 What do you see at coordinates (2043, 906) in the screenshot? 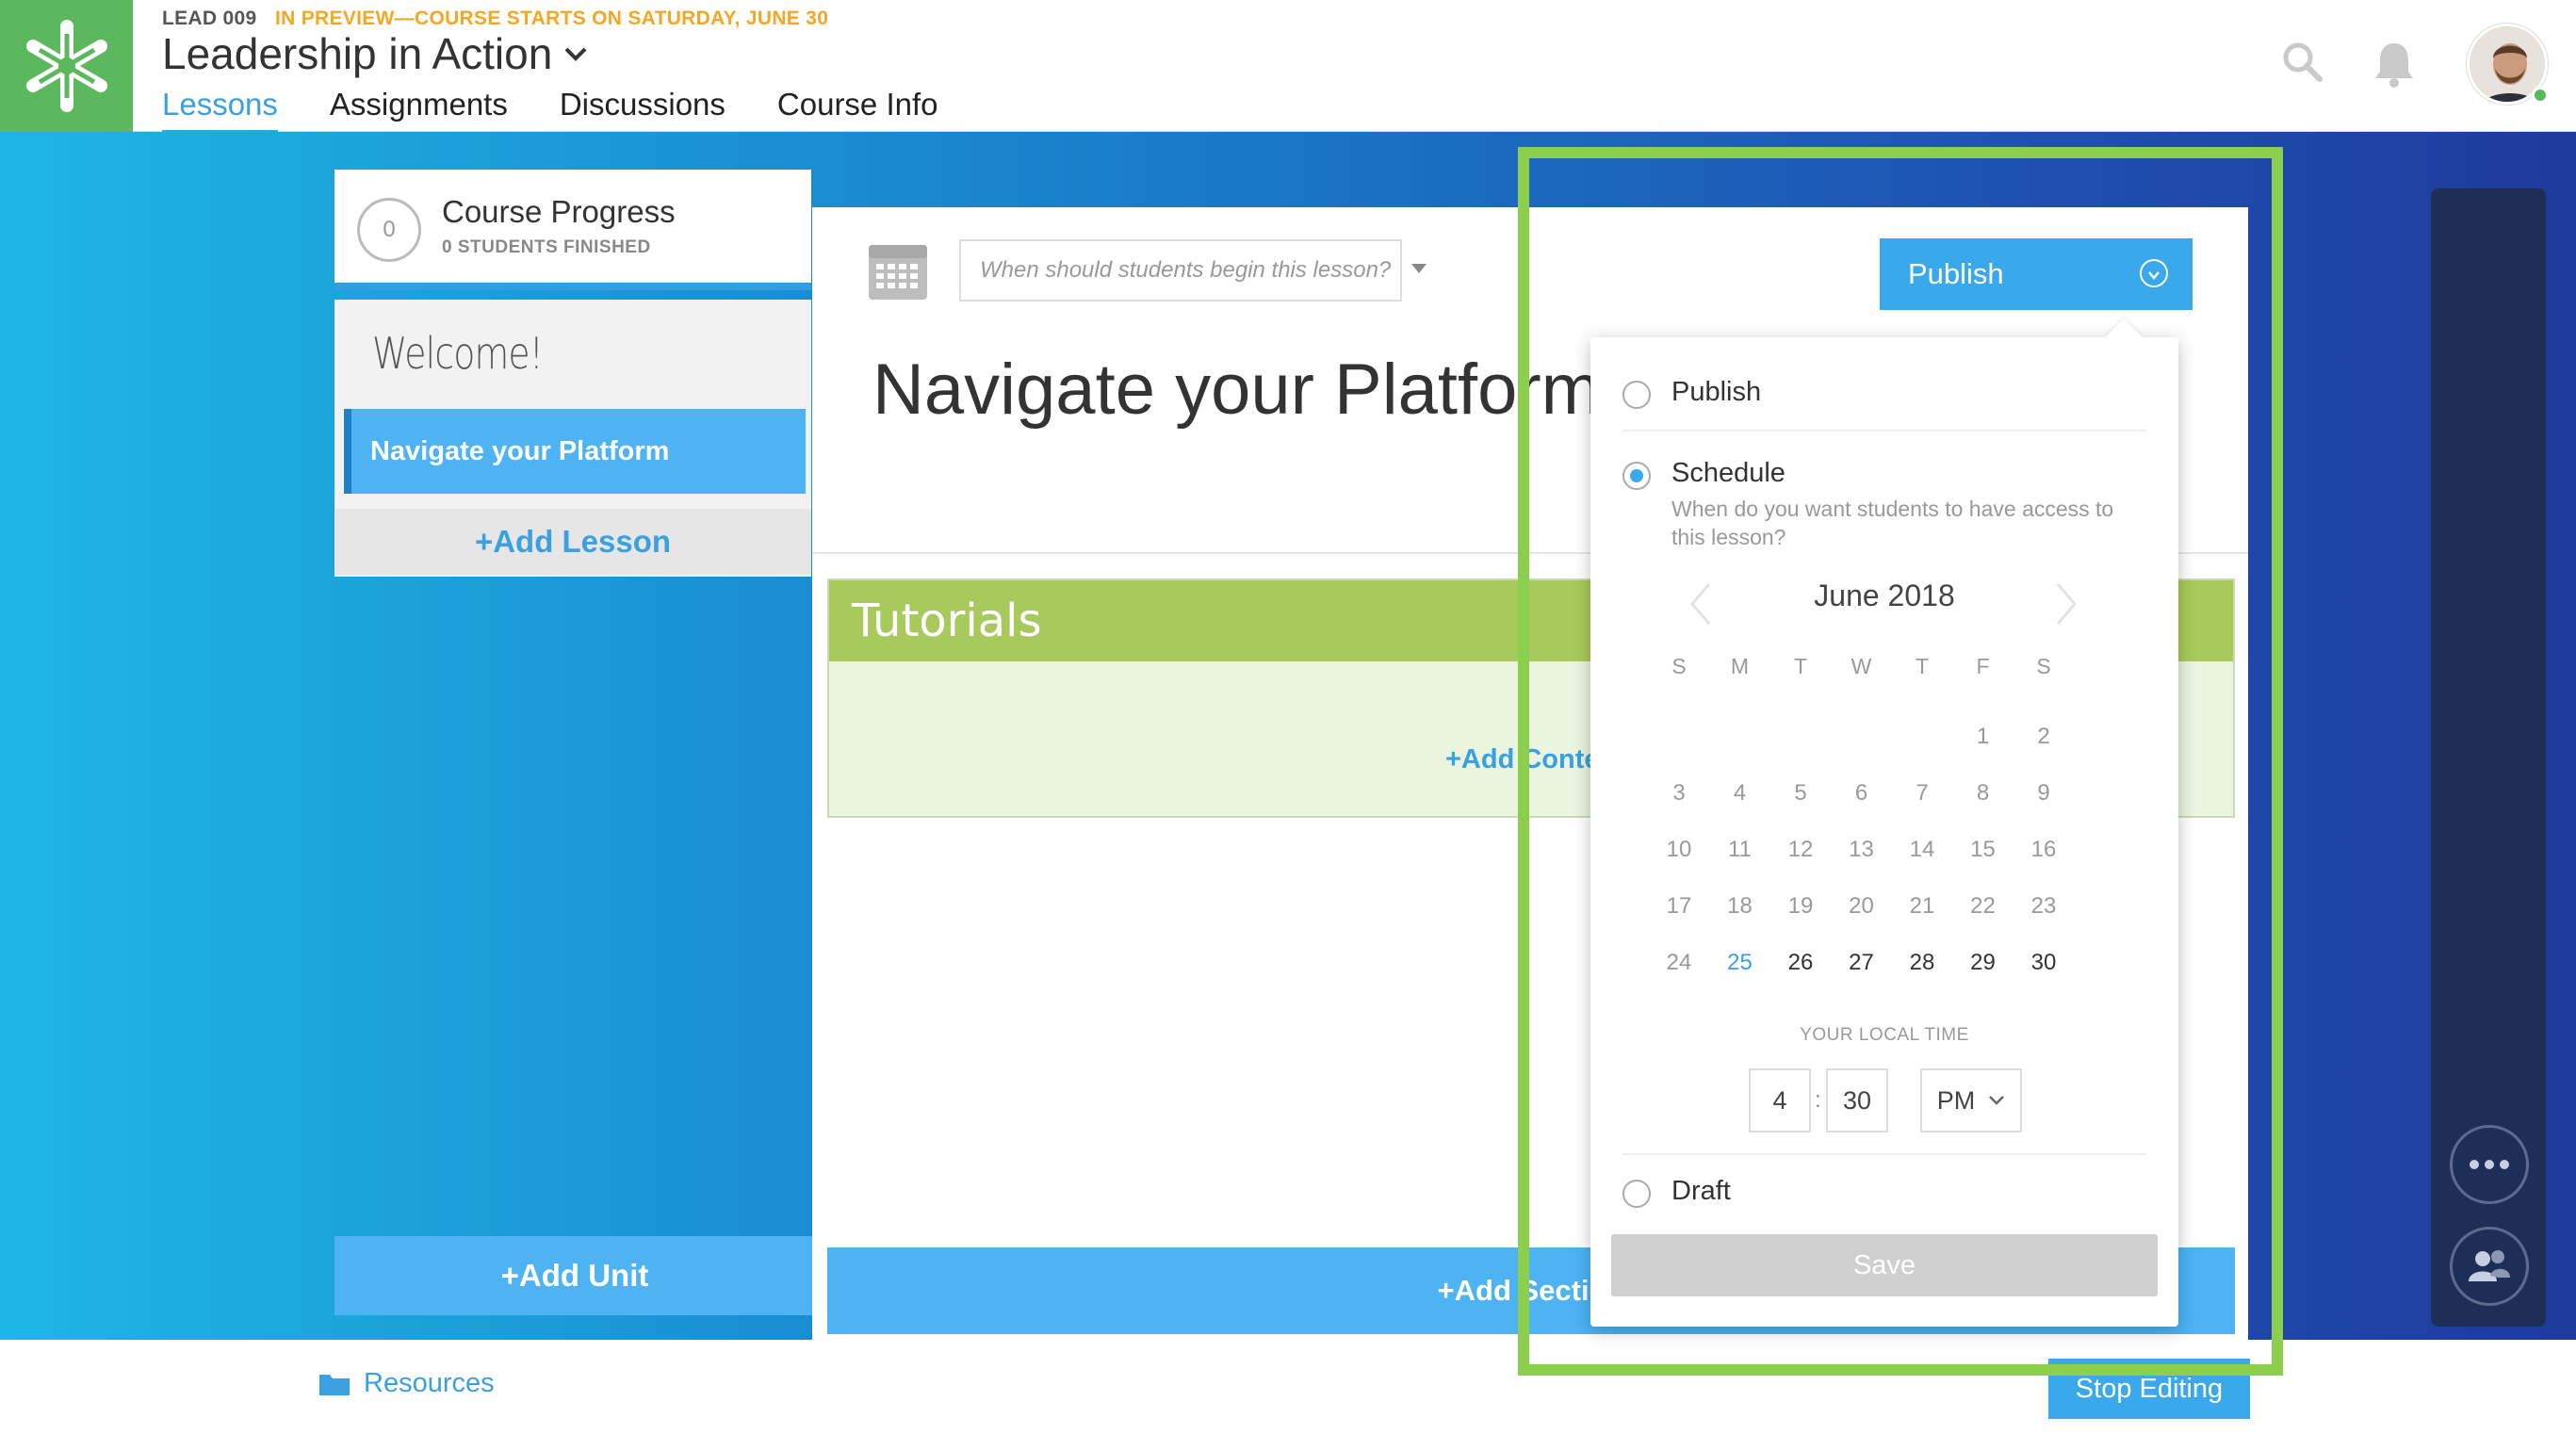
I see `calendar-day: 23` at bounding box center [2043, 906].